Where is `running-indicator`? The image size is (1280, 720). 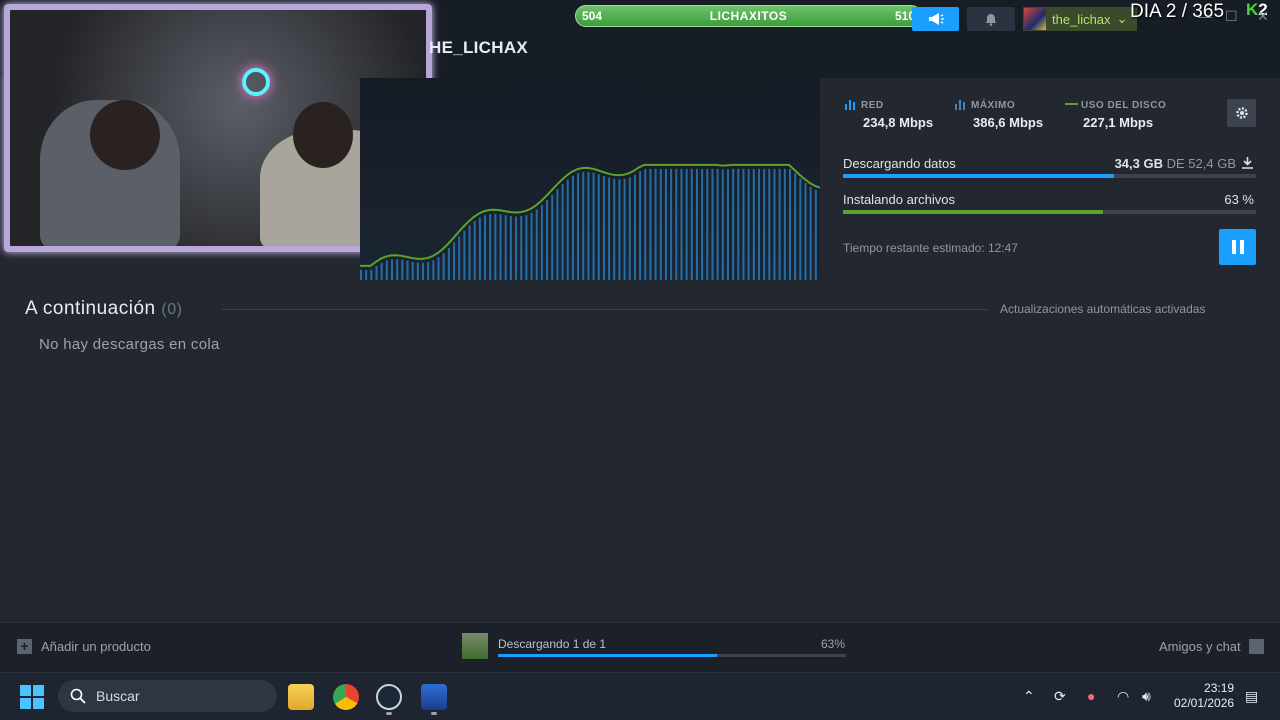
running-indicator is located at coordinates (434, 713).